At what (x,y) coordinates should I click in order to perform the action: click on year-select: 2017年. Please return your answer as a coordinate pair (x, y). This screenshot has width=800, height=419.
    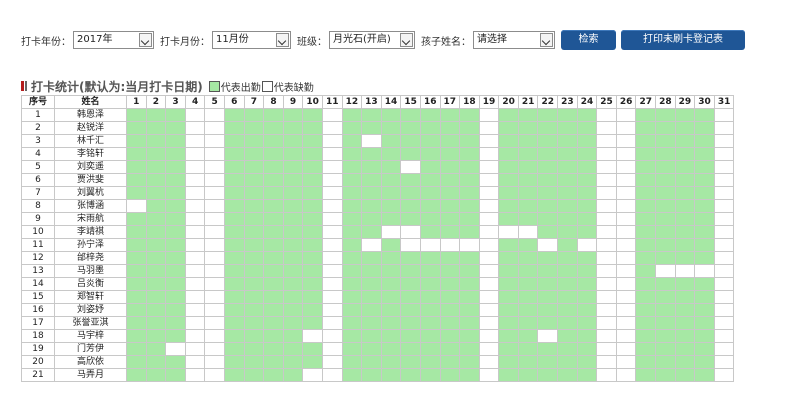
    Looking at the image, I should click on (113, 40).